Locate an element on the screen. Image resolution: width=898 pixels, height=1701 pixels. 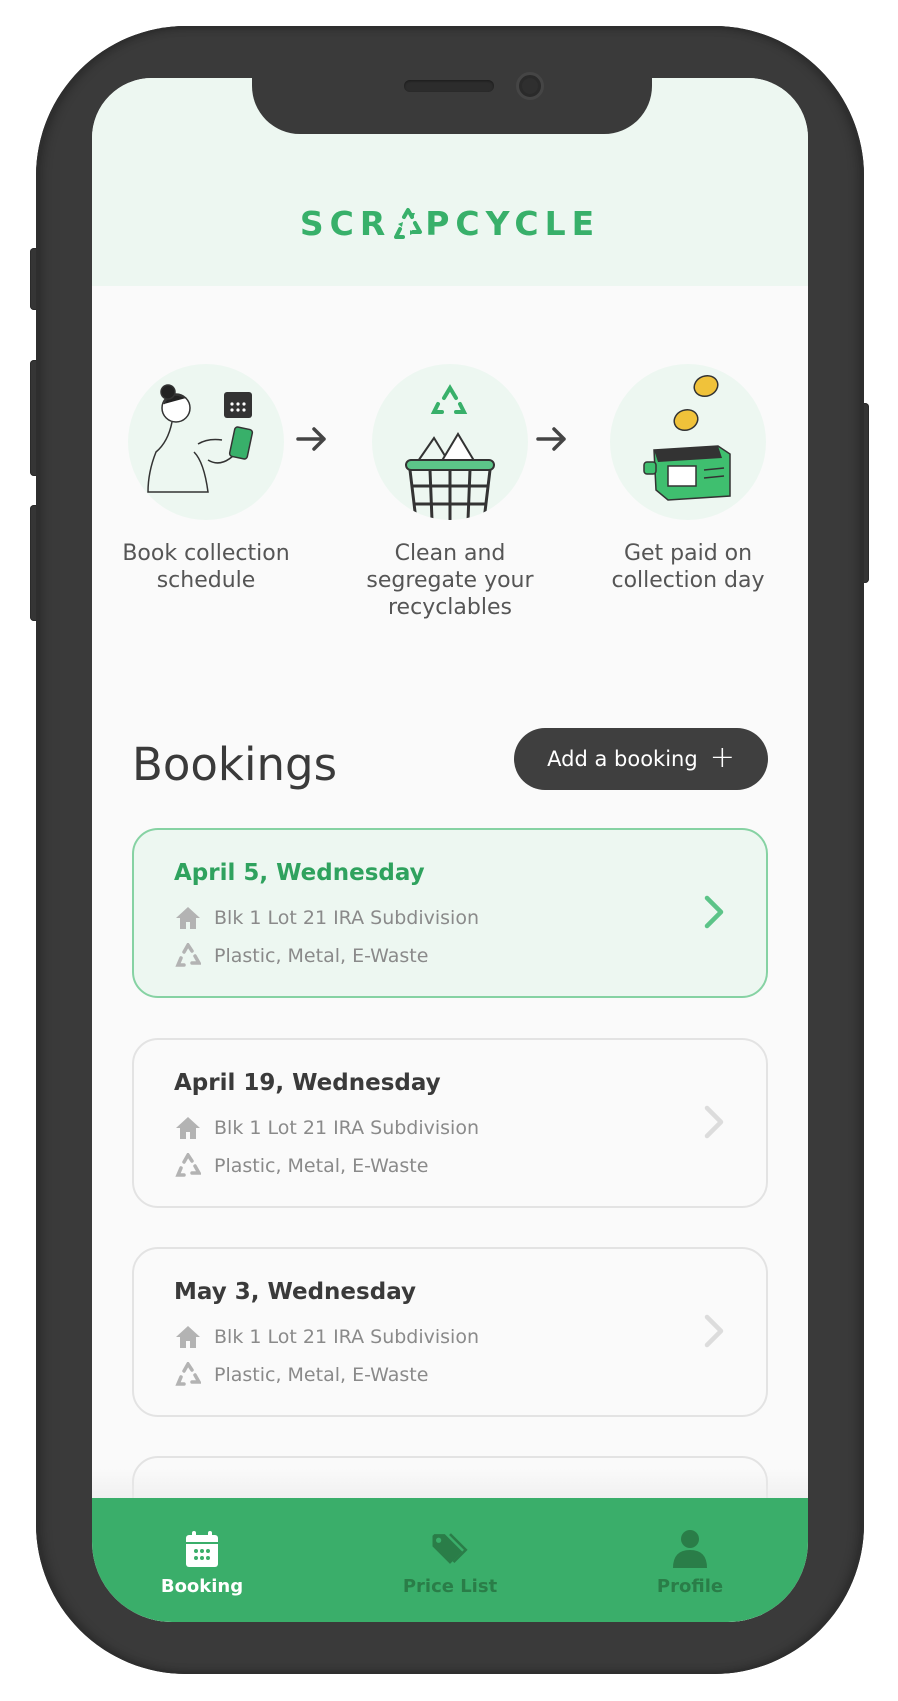
bookings-heading: Bookings is located at coordinates (235, 764).